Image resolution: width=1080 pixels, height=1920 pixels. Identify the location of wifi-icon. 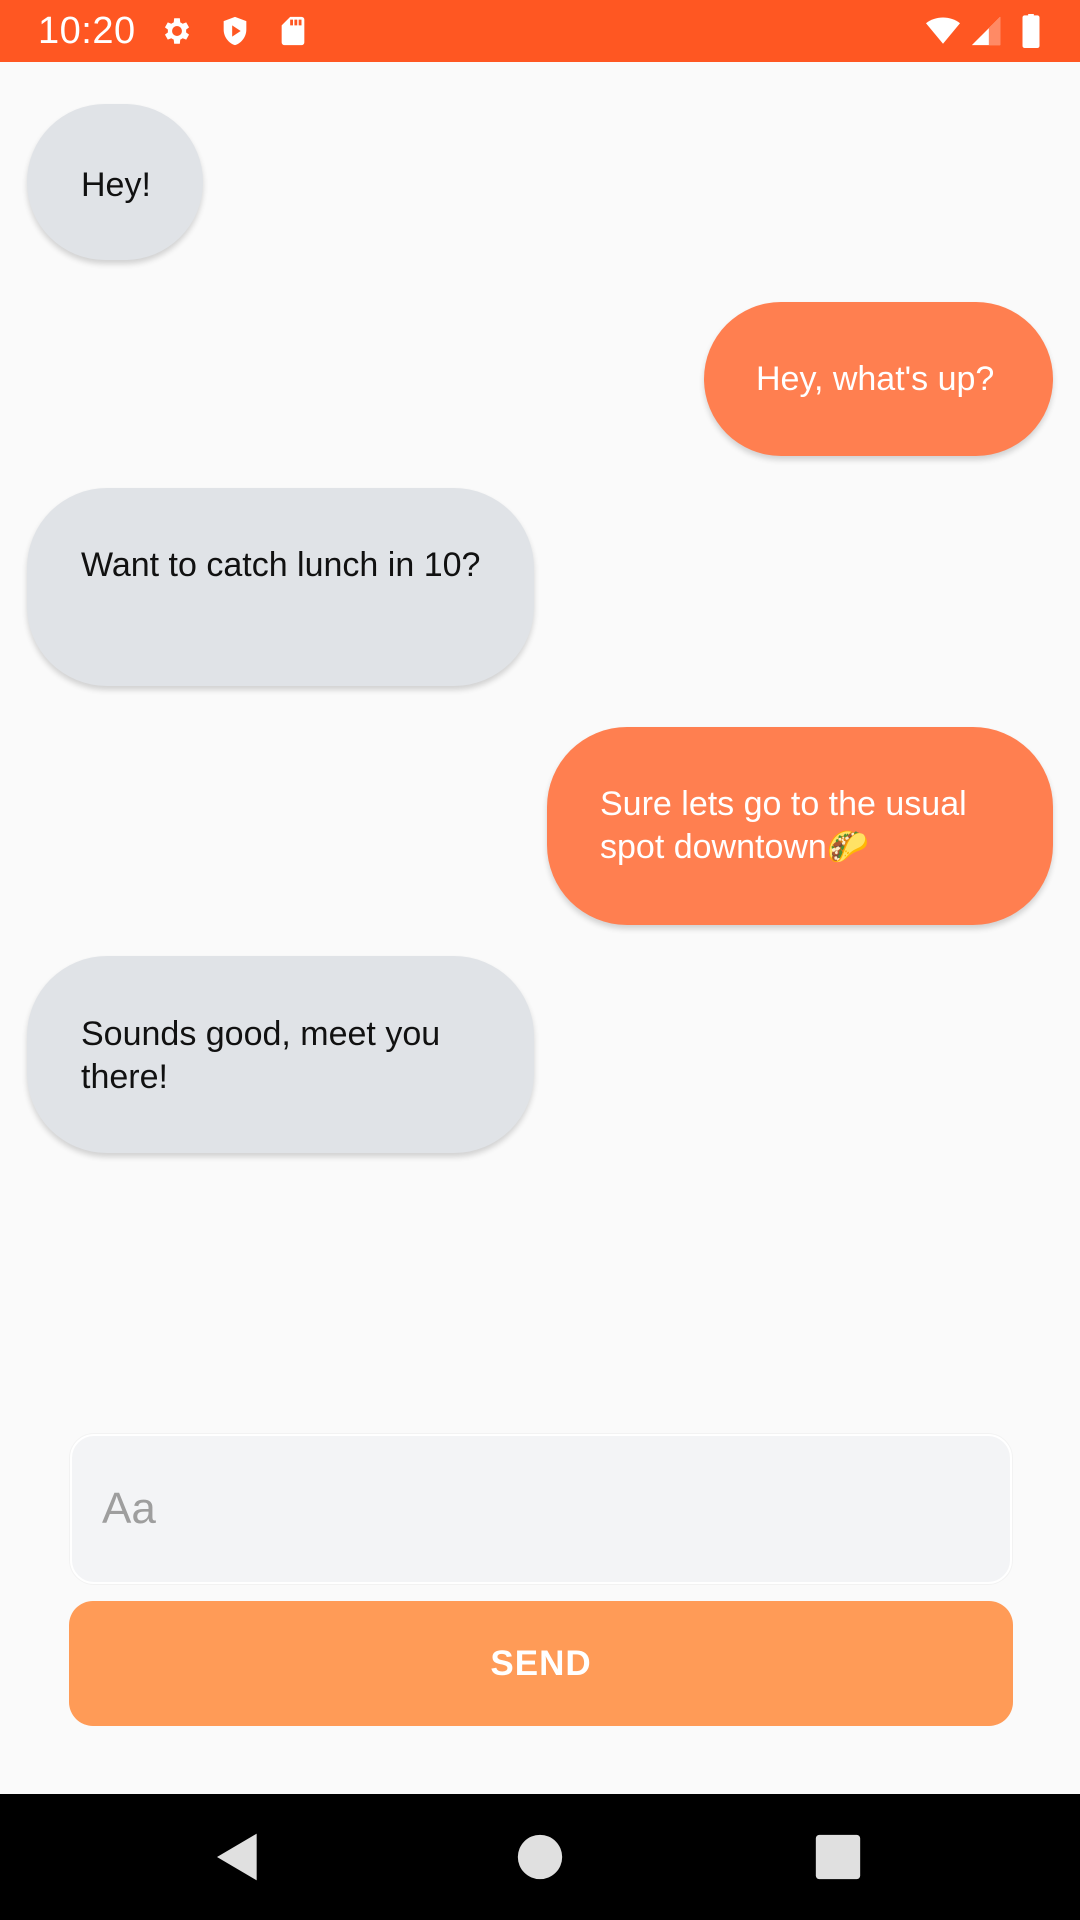
(943, 31).